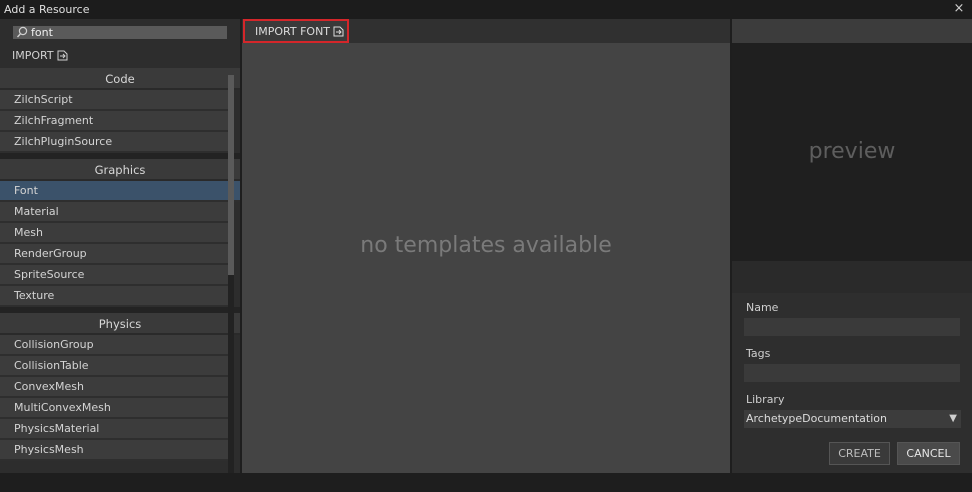 The image size is (972, 492). Describe the element at coordinates (852, 31) in the screenshot. I see `details-toolbar` at that location.